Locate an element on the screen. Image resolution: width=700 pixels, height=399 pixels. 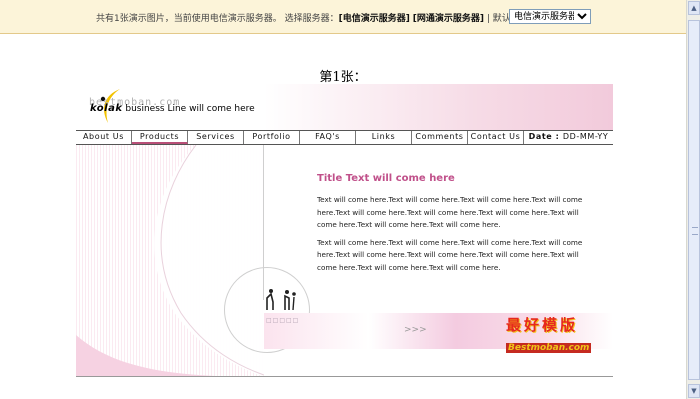
nav-links: Links is located at coordinates (384, 137).